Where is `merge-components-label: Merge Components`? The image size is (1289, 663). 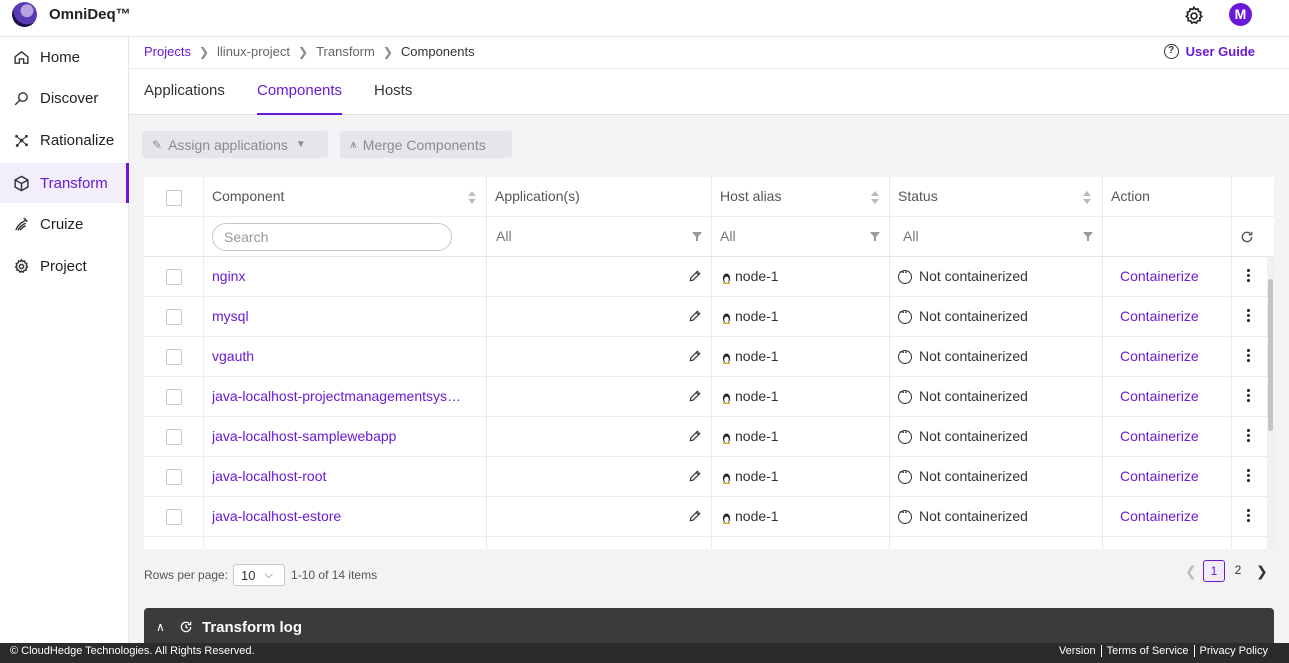 merge-components-label: Merge Components is located at coordinates (424, 144).